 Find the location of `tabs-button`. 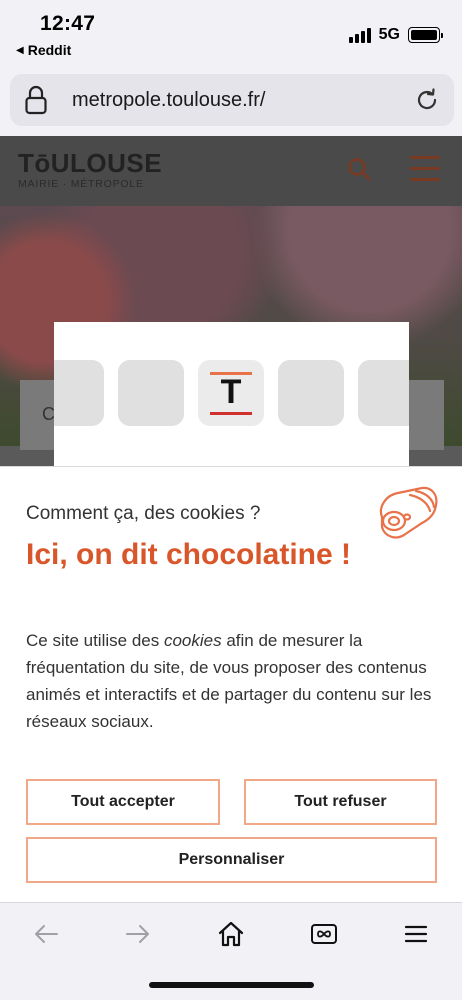

tabs-button is located at coordinates (324, 934).